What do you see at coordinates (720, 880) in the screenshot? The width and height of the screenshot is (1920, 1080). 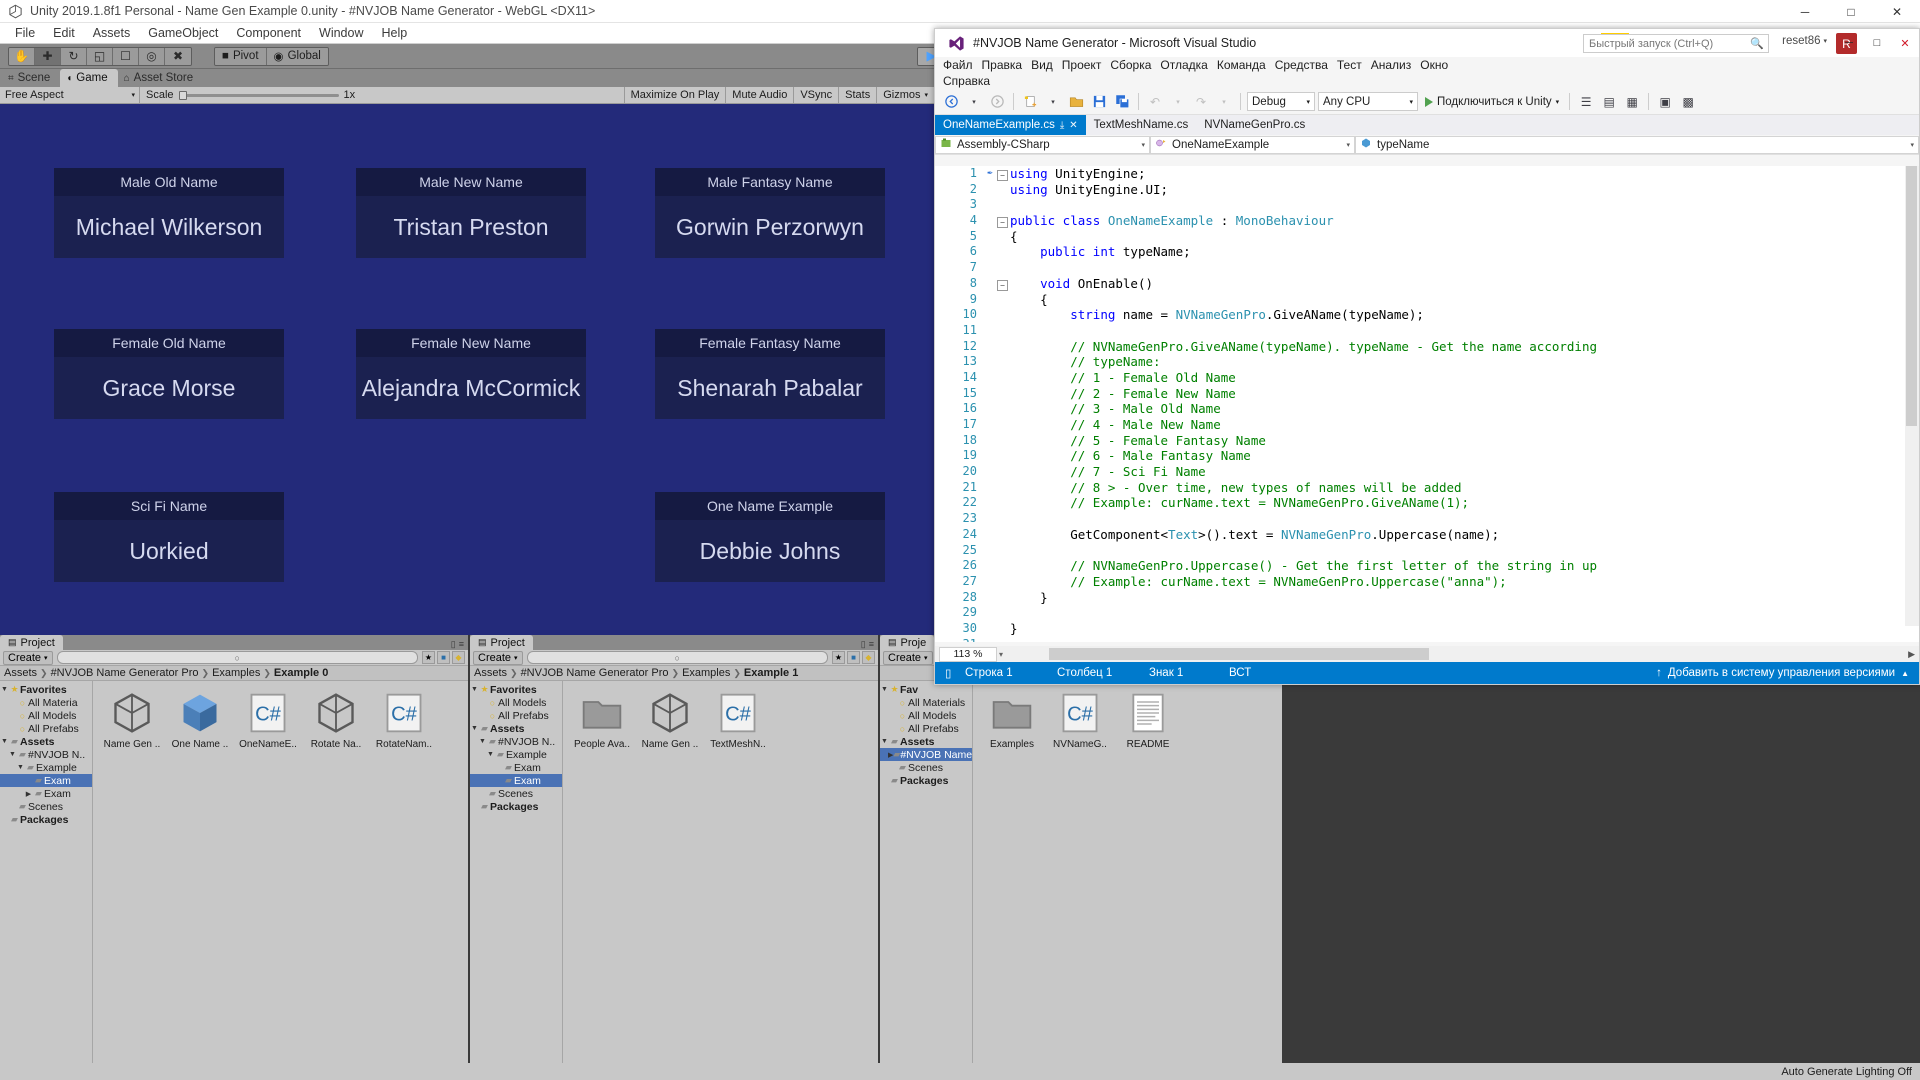 I see `project-asset-grid-container: People Ava.. Name Gen .. C# TextMeshN..` at bounding box center [720, 880].